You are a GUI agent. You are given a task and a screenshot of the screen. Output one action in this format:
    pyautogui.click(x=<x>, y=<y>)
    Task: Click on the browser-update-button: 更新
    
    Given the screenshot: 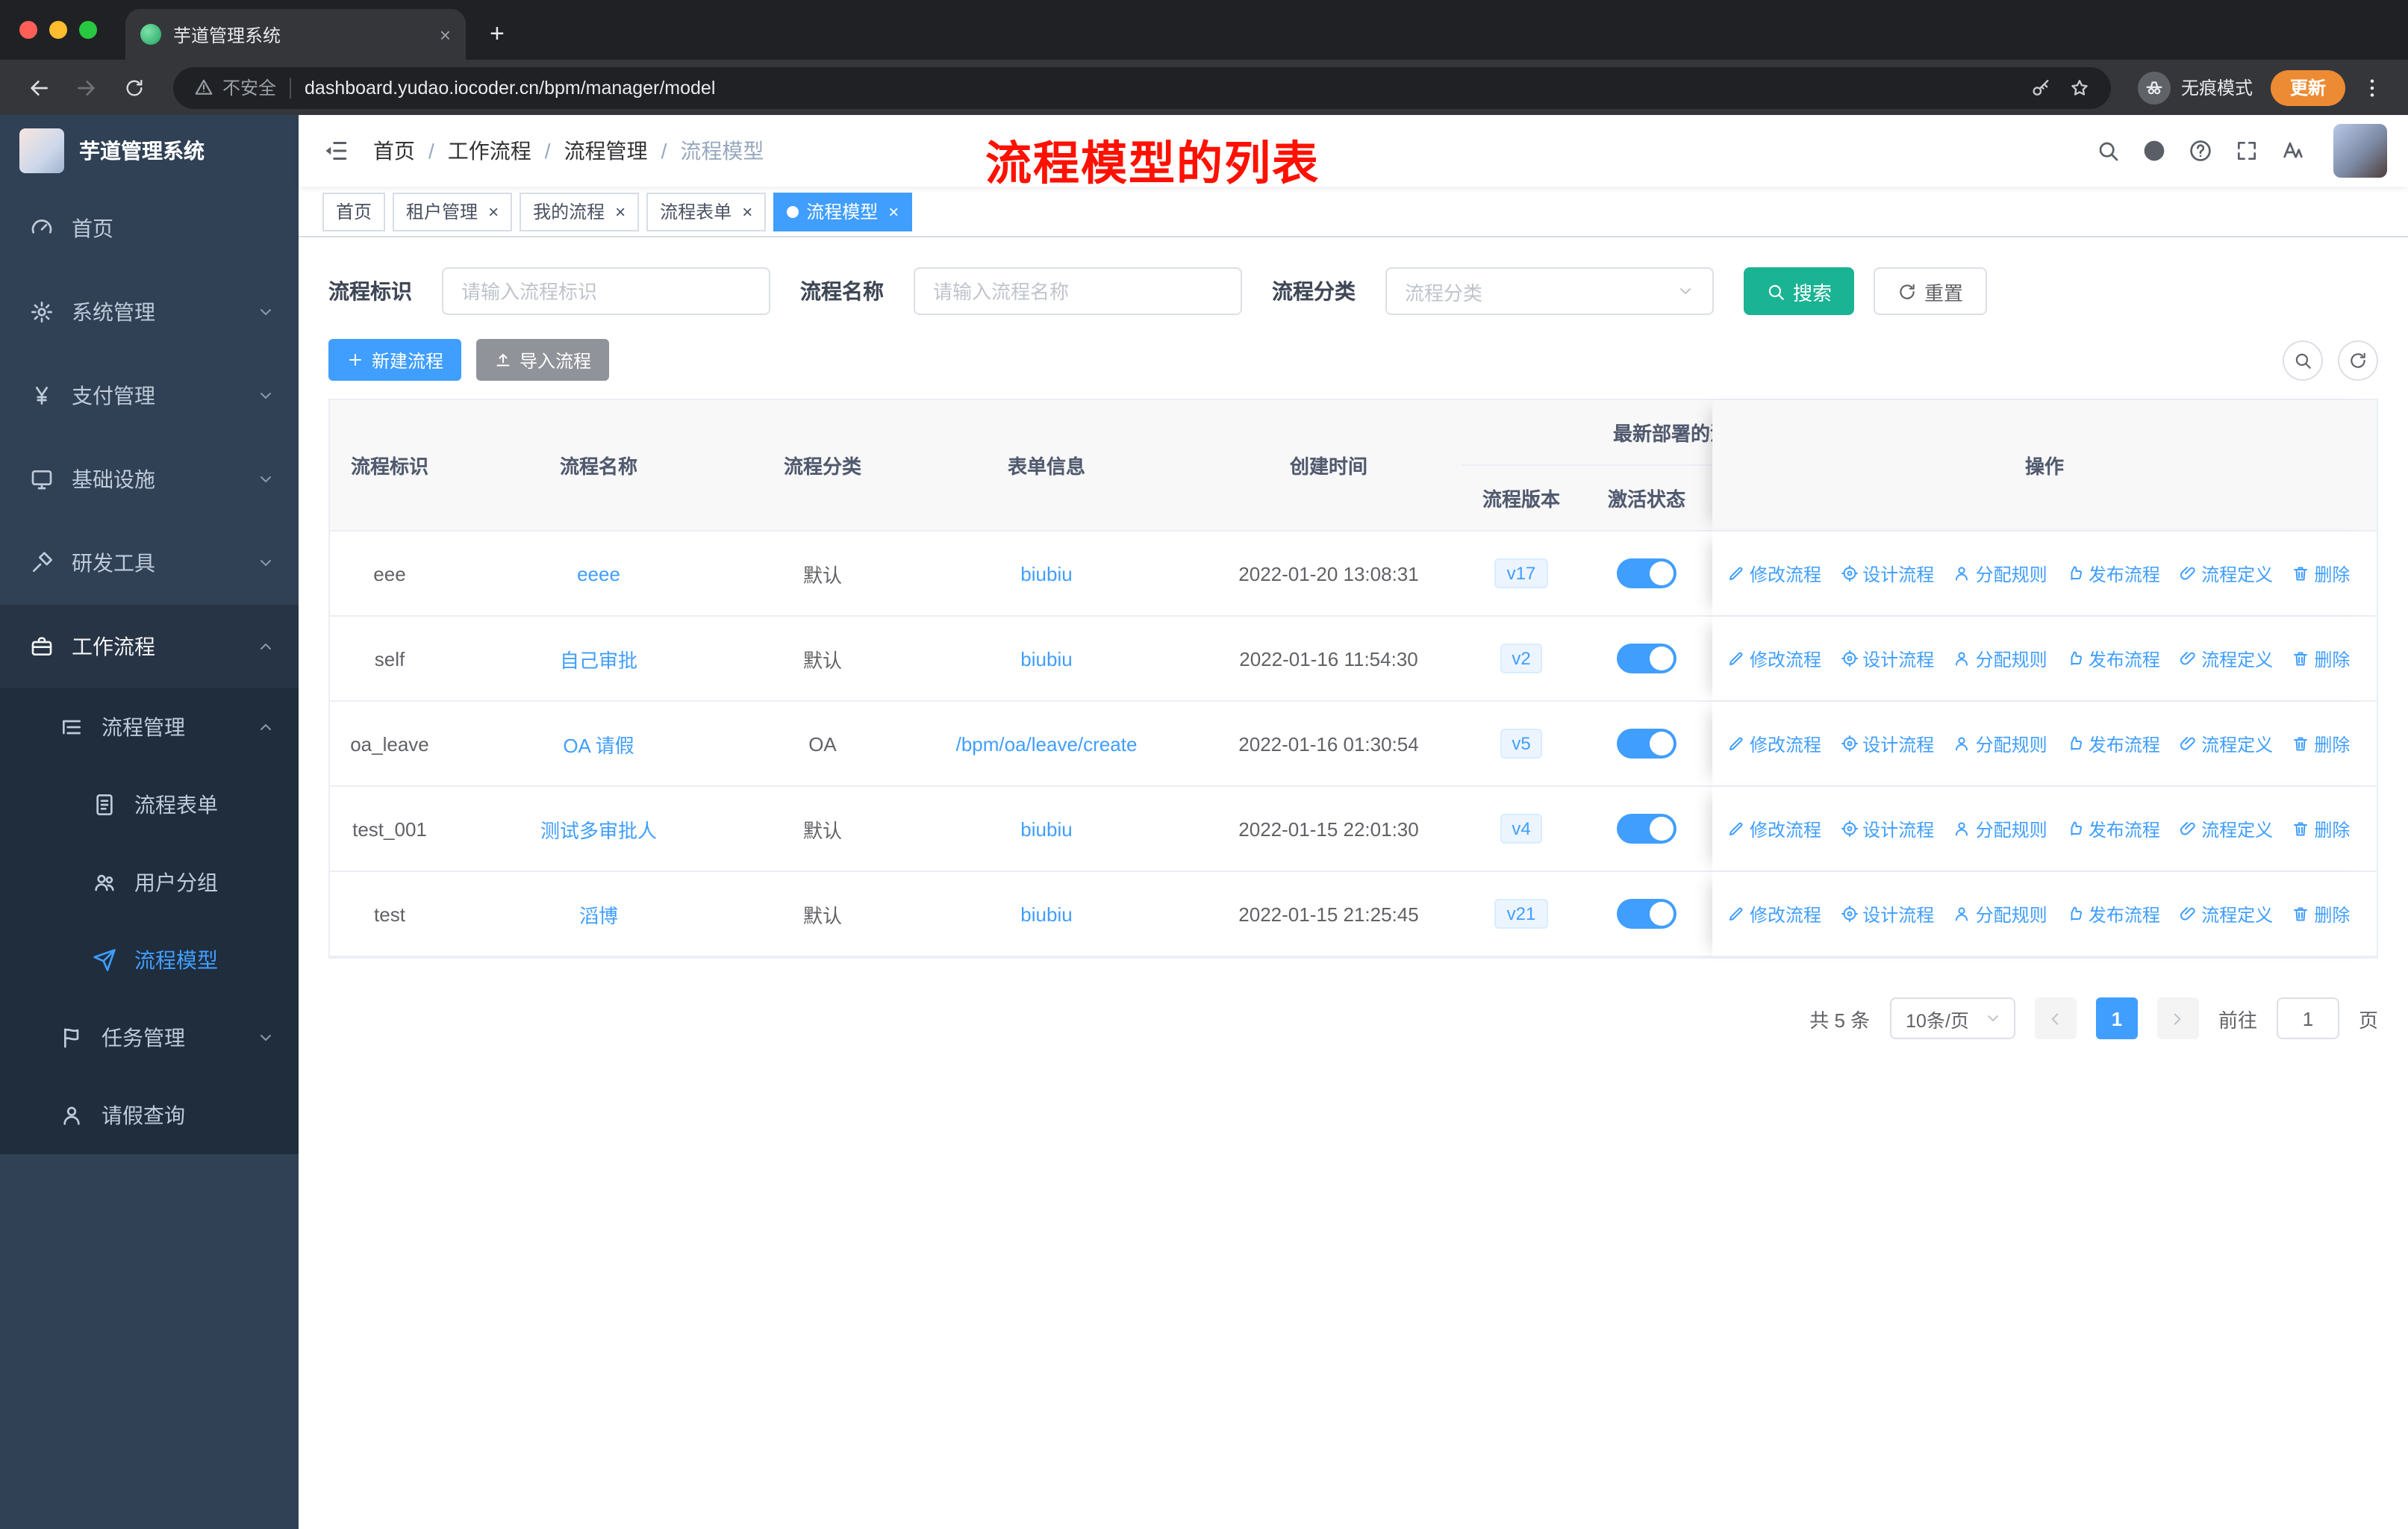 What is the action you would take?
    pyautogui.click(x=2307, y=87)
    